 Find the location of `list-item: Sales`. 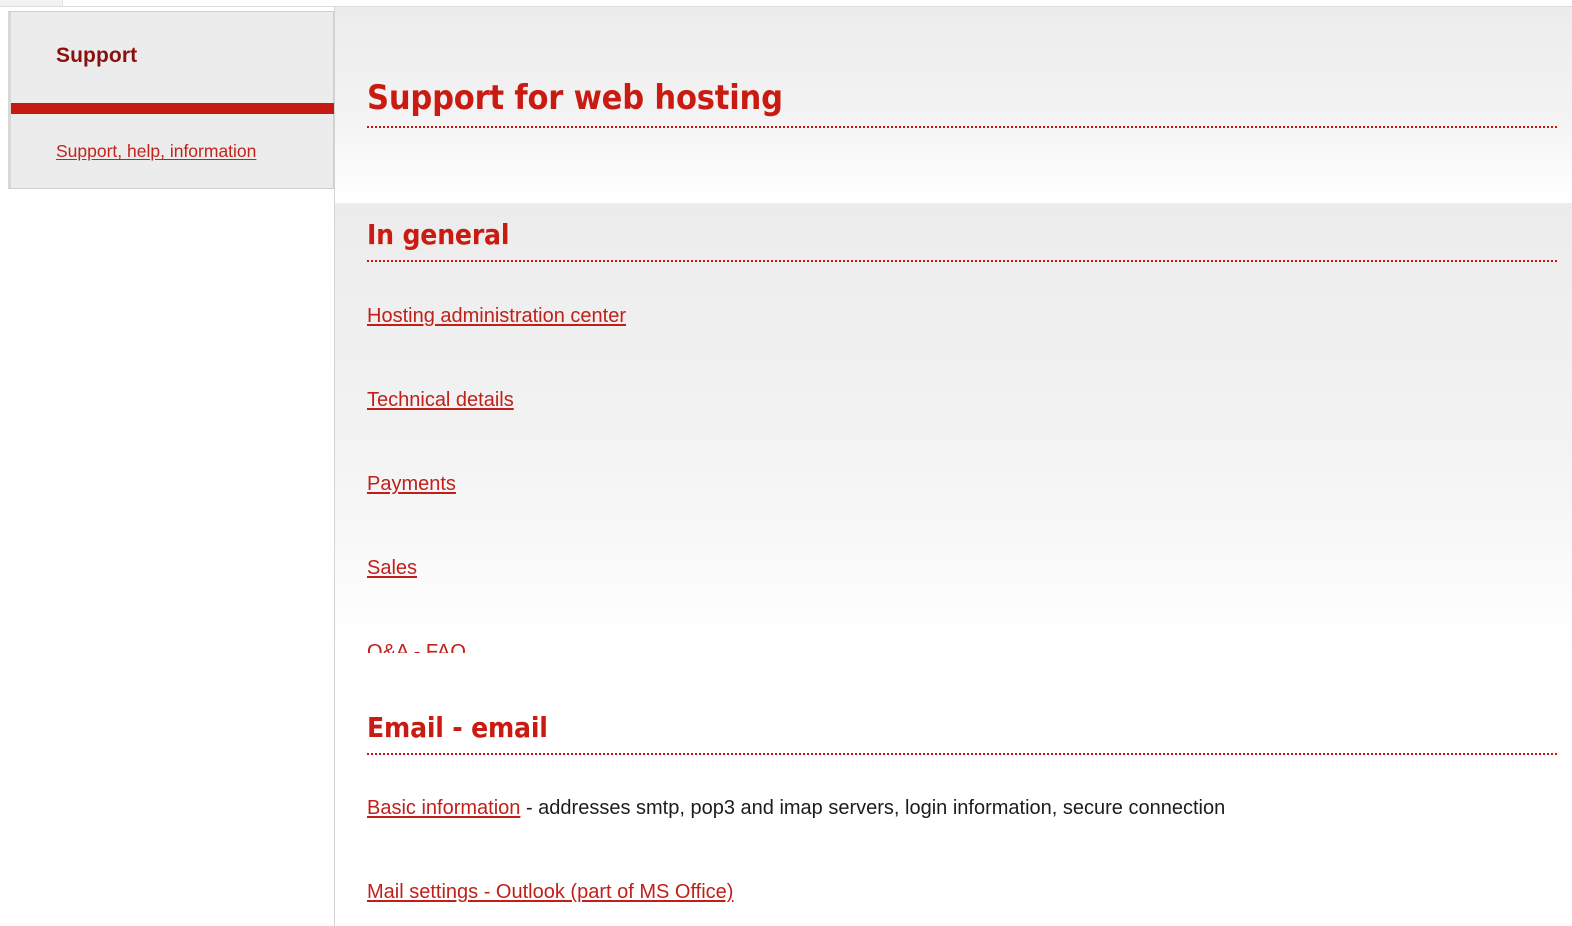

list-item: Sales is located at coordinates (969, 568).